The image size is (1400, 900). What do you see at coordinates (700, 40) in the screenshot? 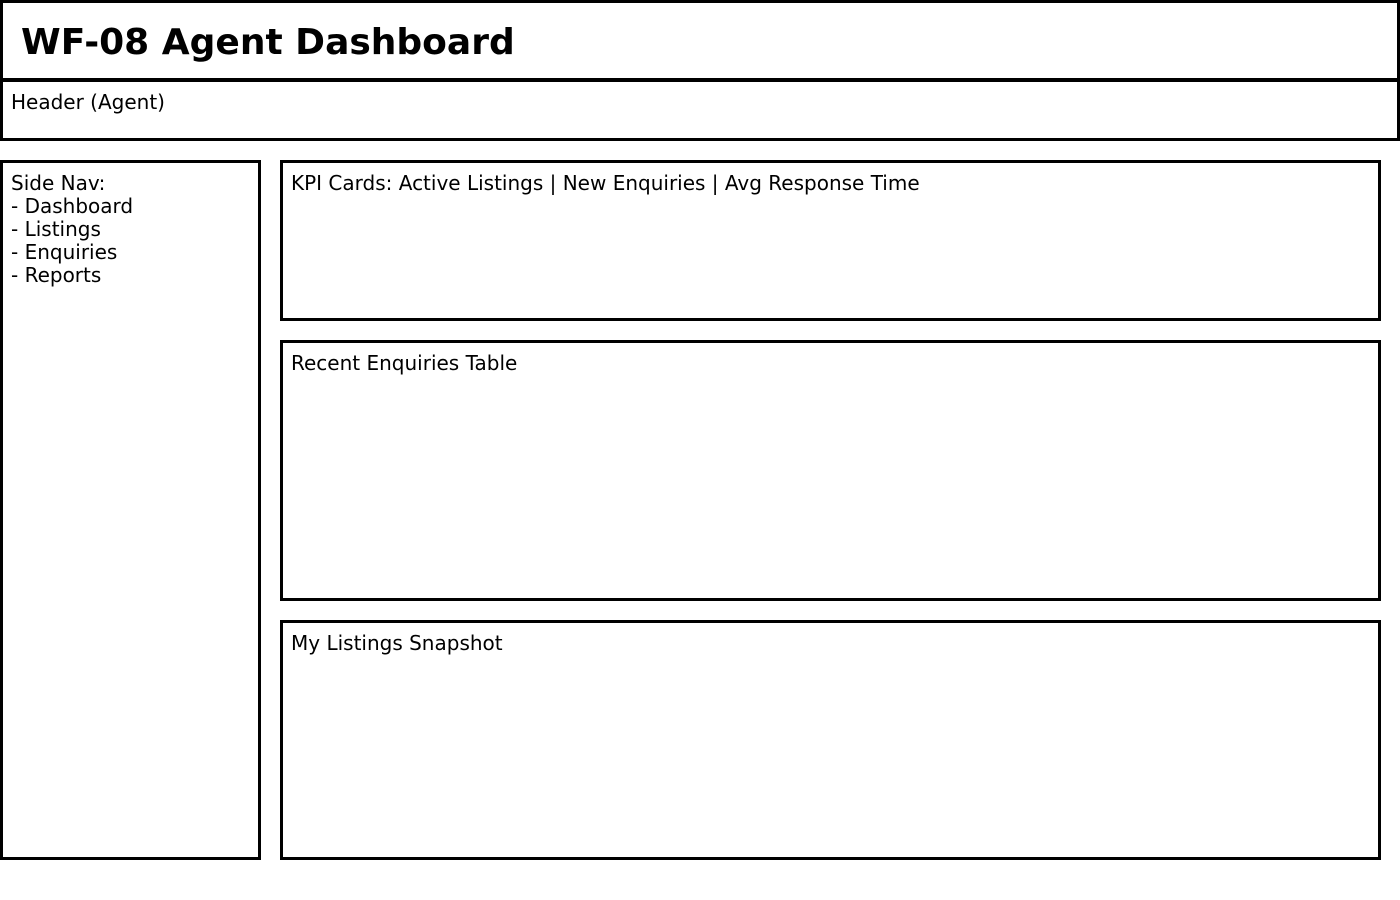
I see `title-bar: WF-08 Agent Dashboard` at bounding box center [700, 40].